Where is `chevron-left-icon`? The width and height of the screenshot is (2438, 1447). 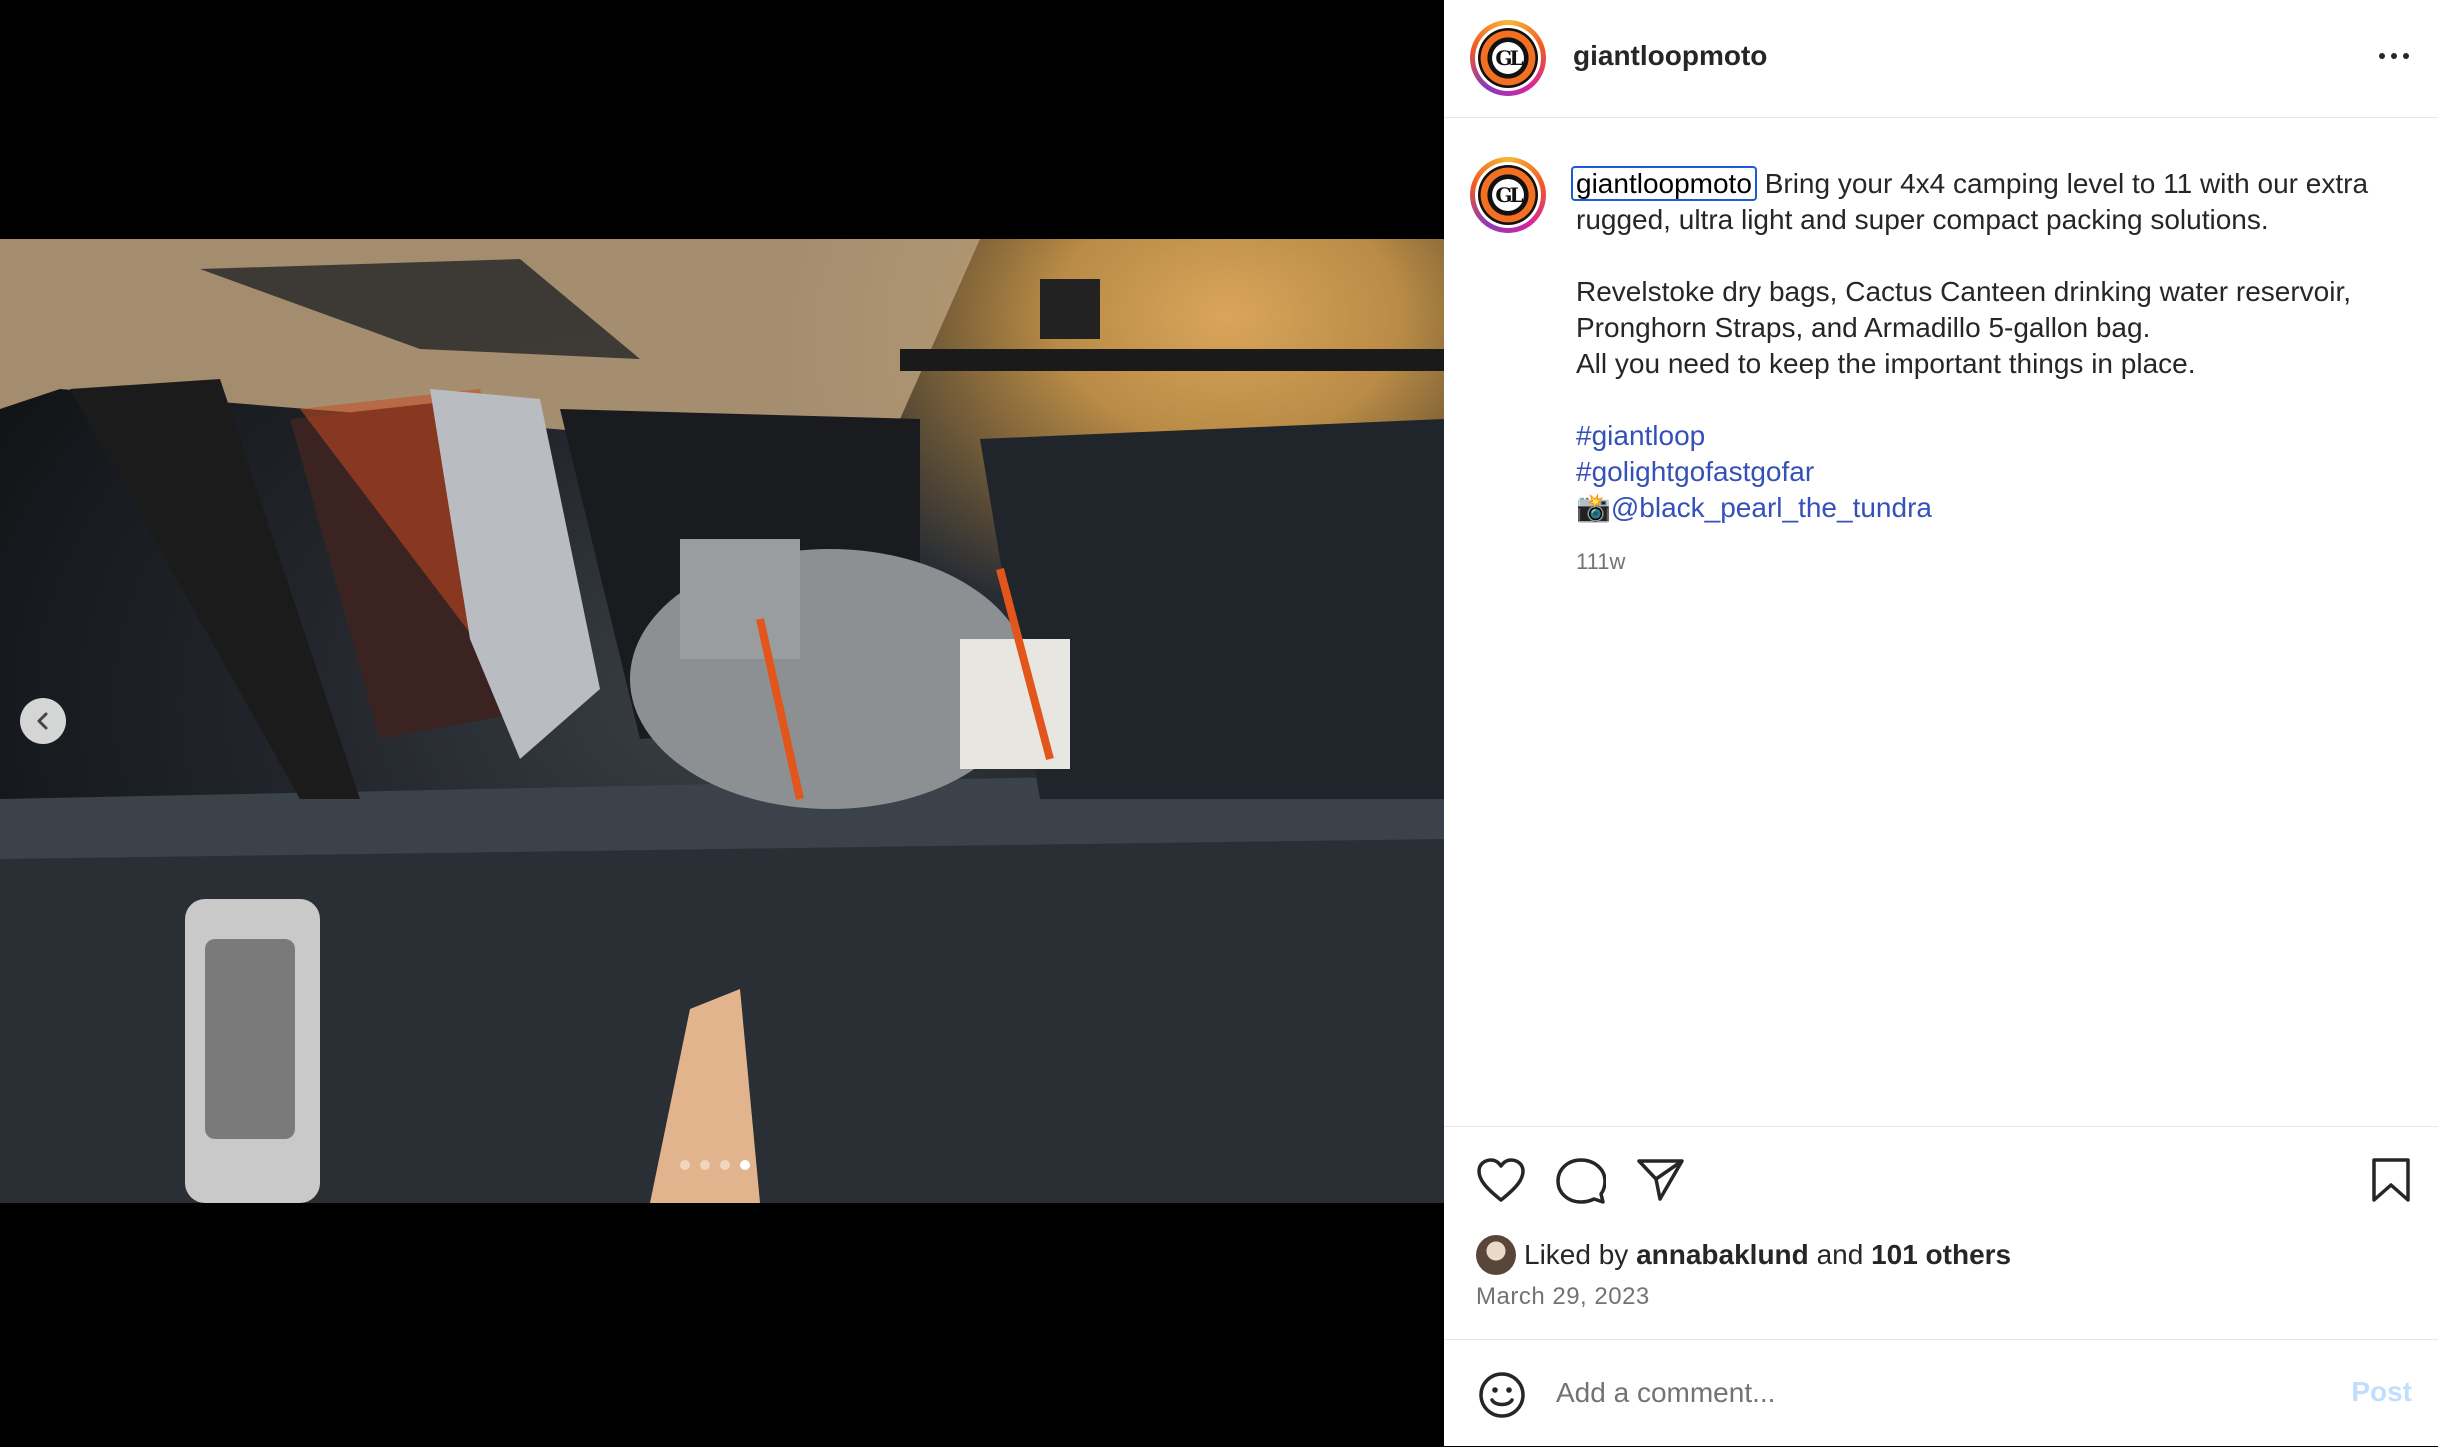
chevron-left-icon is located at coordinates (42, 721).